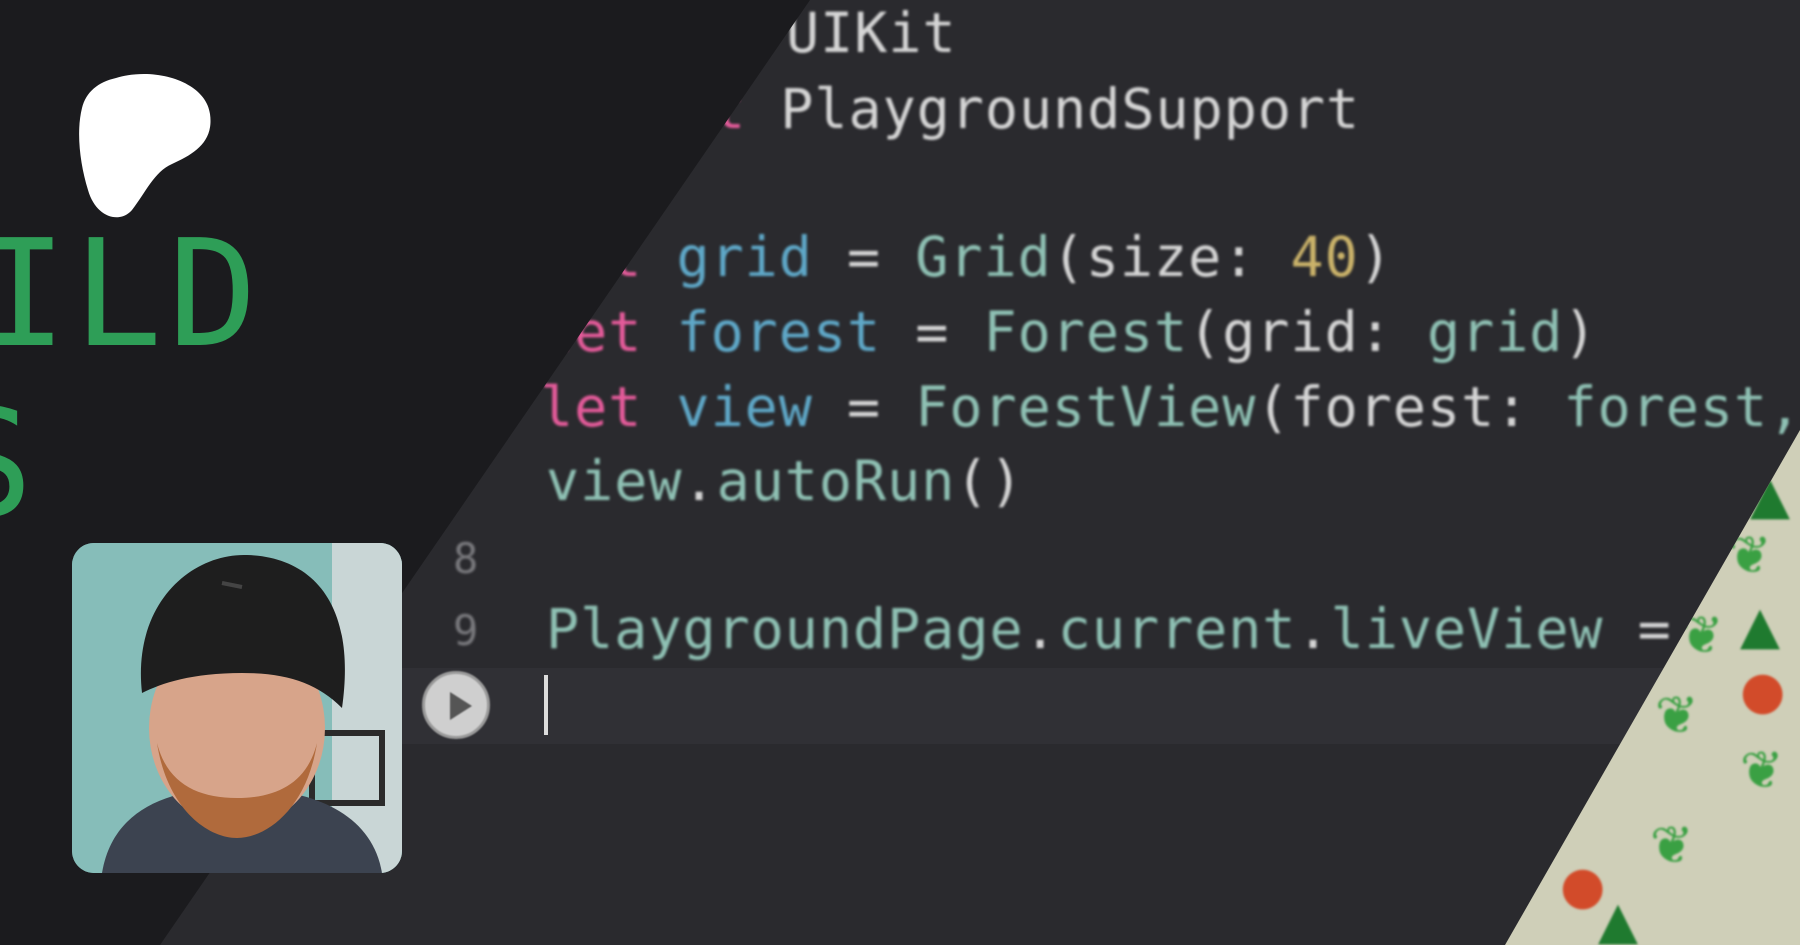 Image resolution: width=1800 pixels, height=945 pixels. I want to click on line-number-9: 9, so click(466, 630).